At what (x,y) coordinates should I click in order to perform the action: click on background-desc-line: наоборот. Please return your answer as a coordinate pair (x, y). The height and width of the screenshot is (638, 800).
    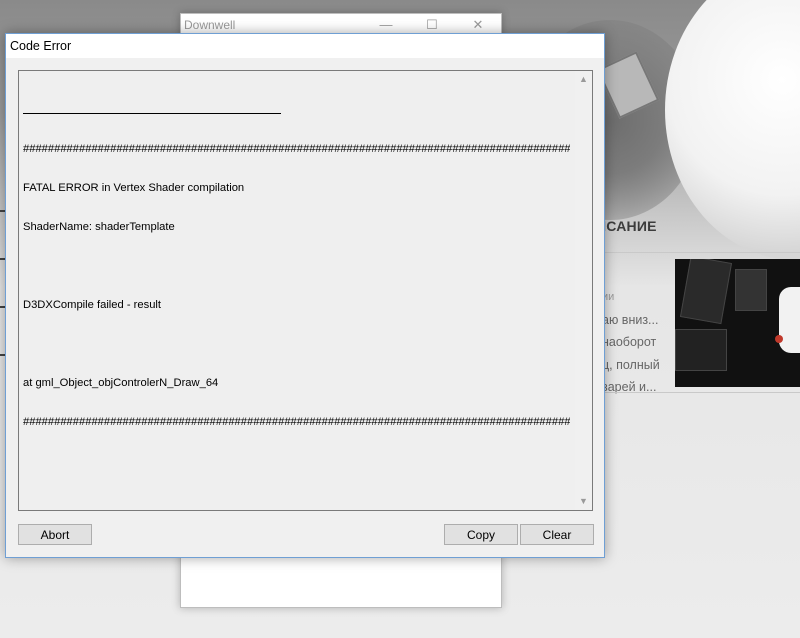
    Looking at the image, I should click on (629, 342).